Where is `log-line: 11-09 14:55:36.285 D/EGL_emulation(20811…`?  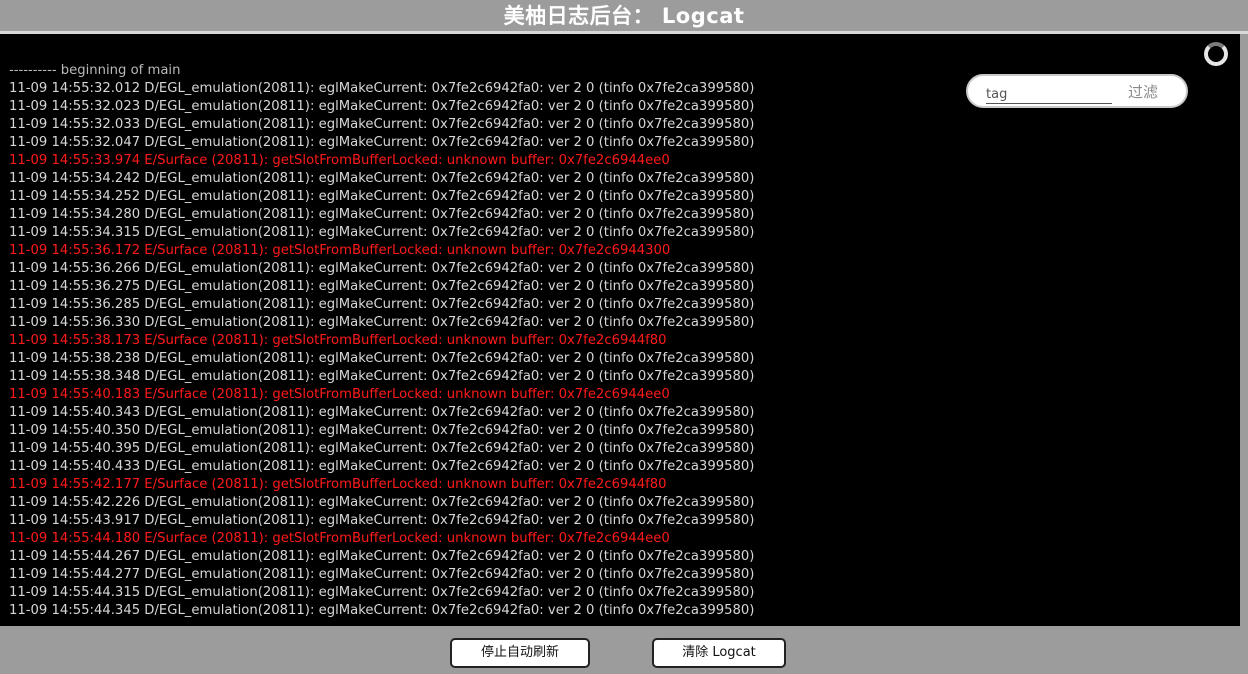 log-line: 11-09 14:55:36.285 D/EGL_emulation(20811… is located at coordinates (382, 304).